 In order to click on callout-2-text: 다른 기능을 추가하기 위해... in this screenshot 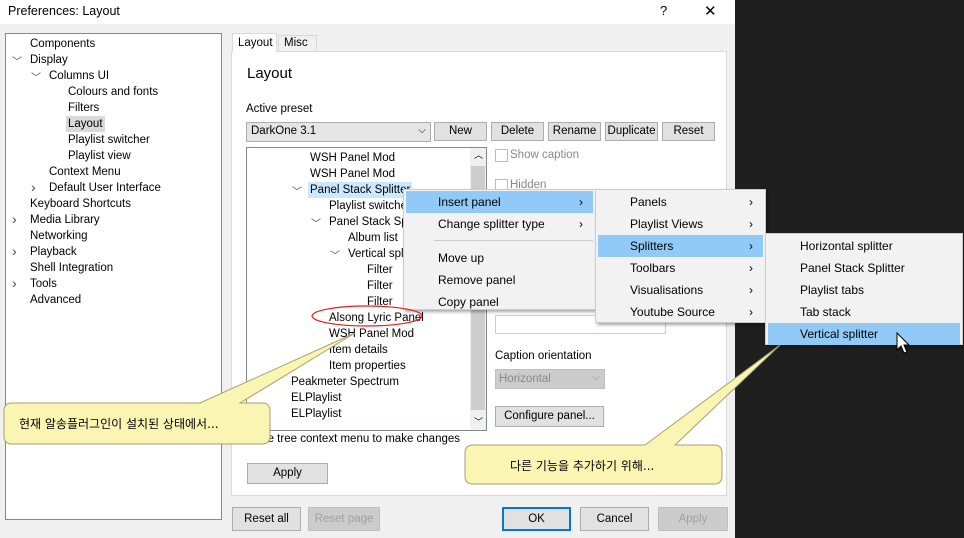, I will do `click(582, 466)`.